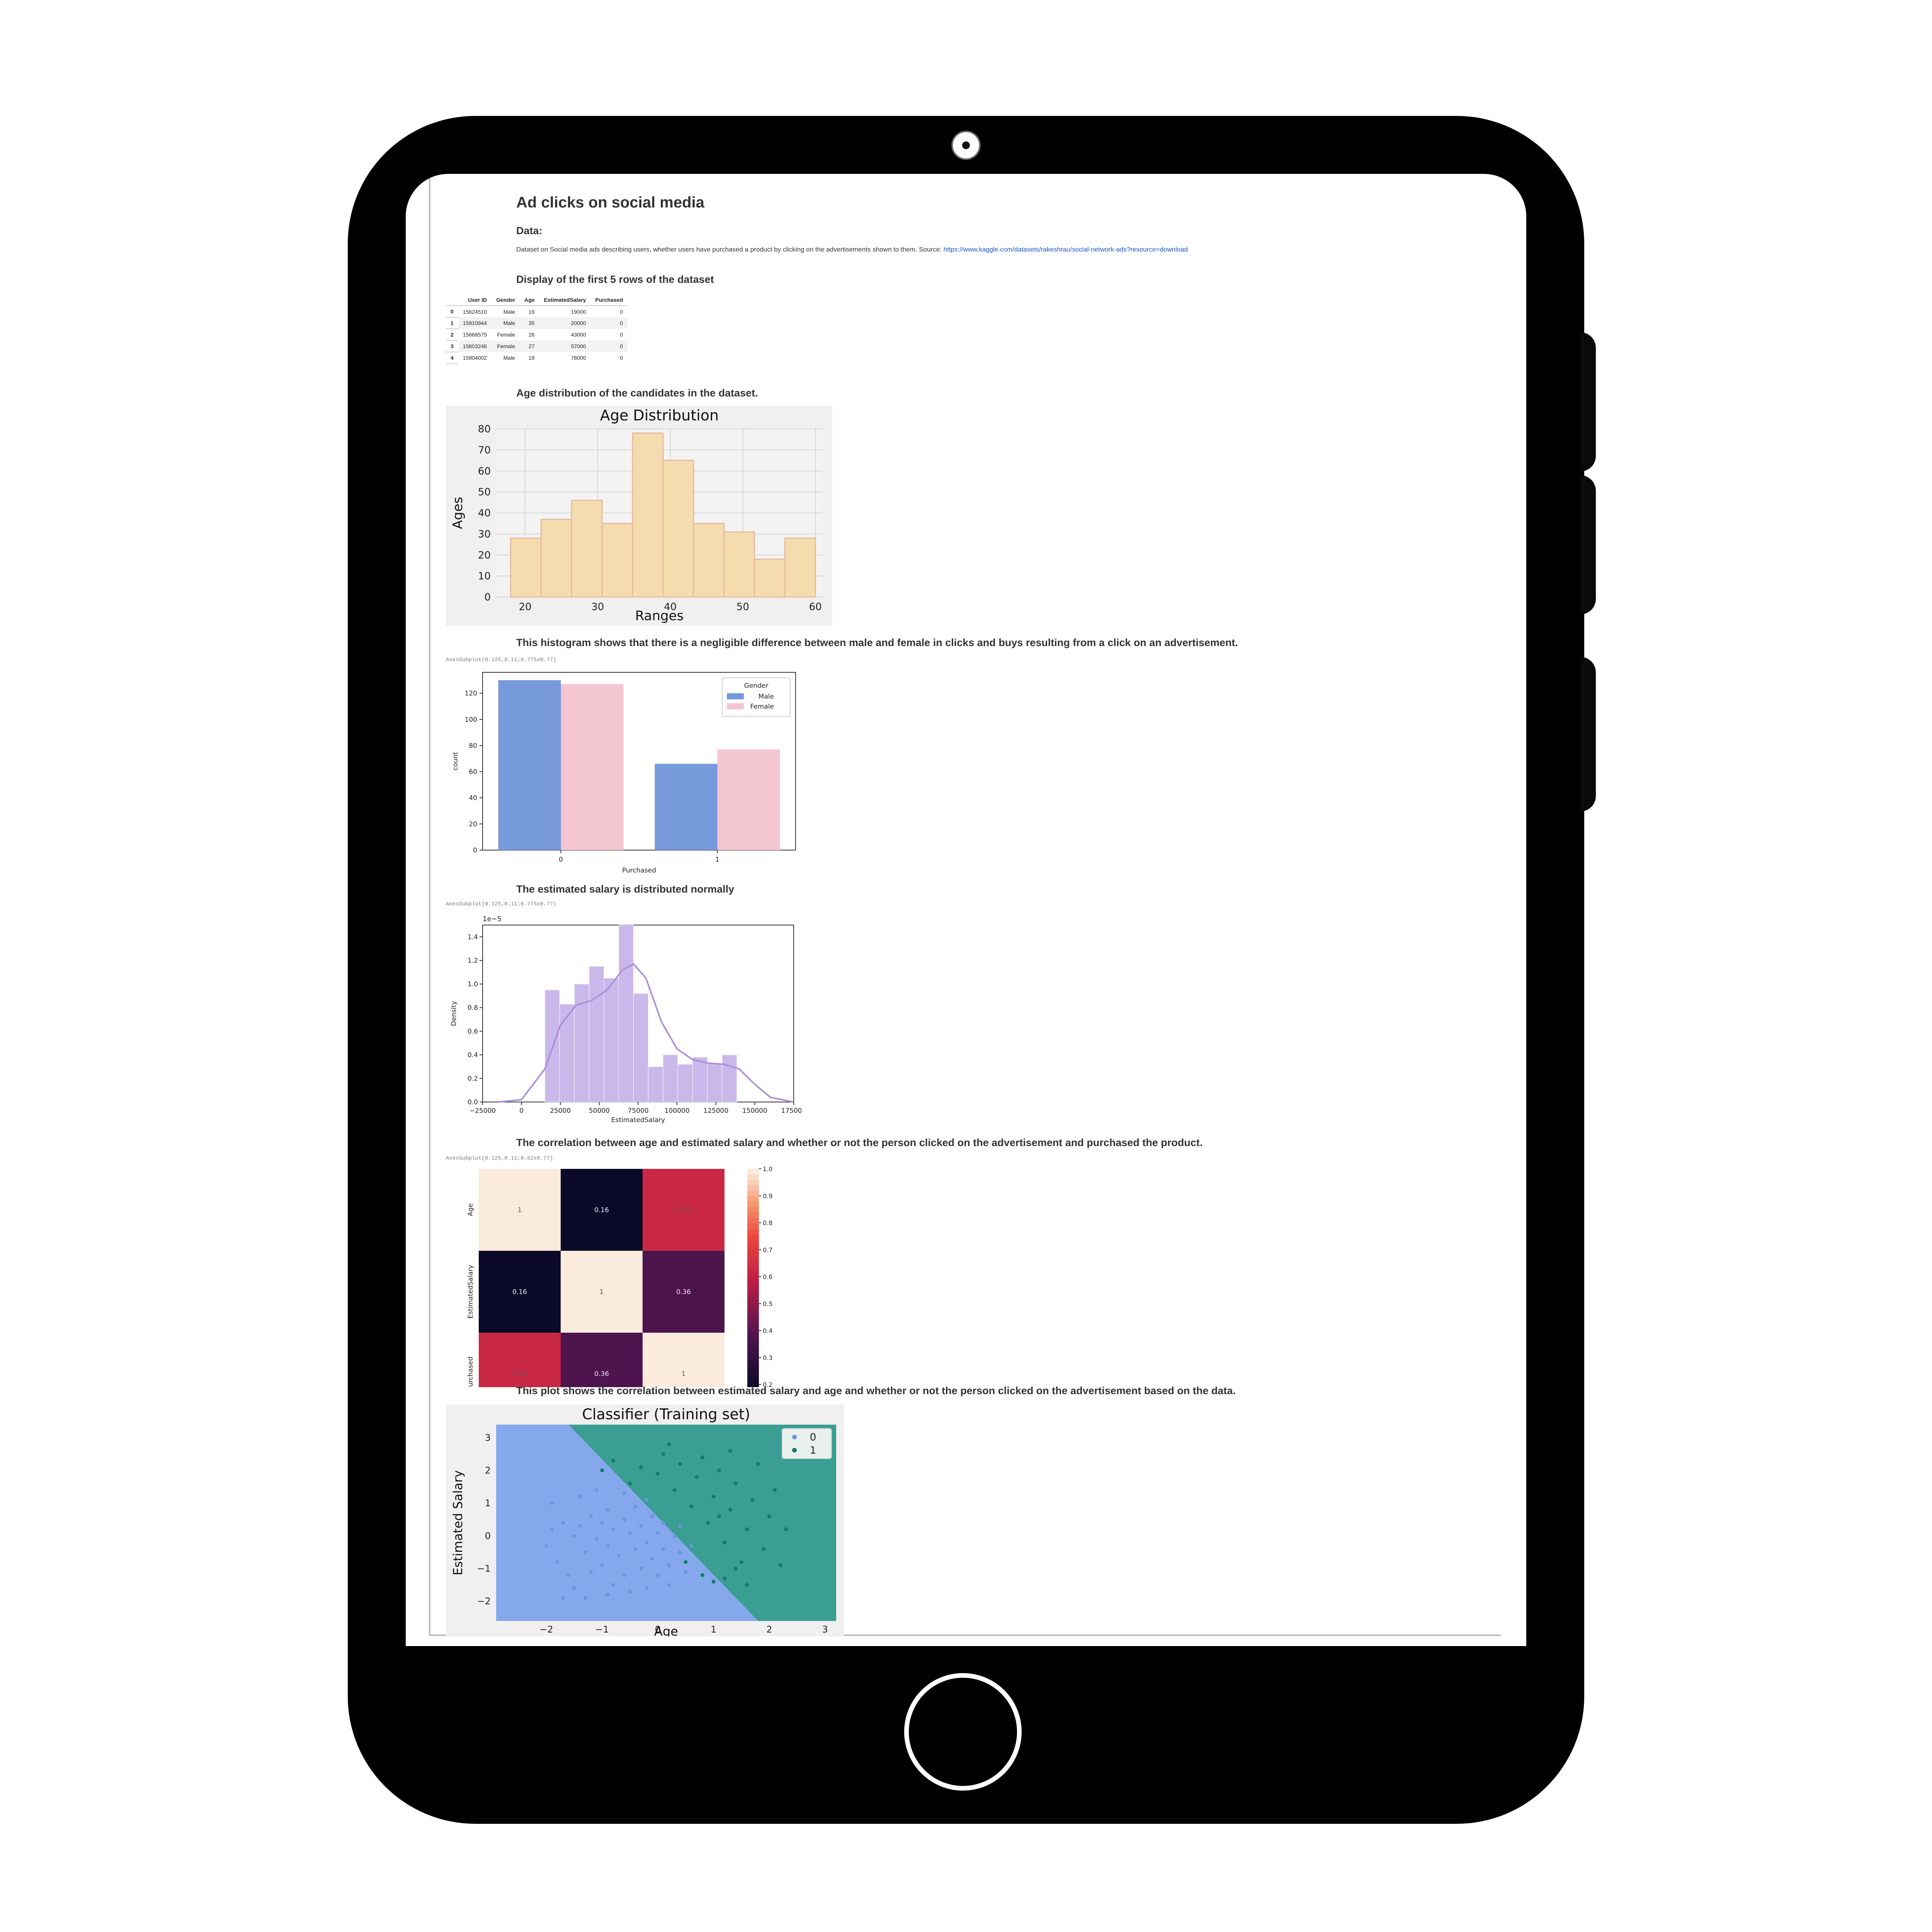 The height and width of the screenshot is (1932, 1932). Describe the element at coordinates (1588, 734) in the screenshot. I see `power-button` at that location.